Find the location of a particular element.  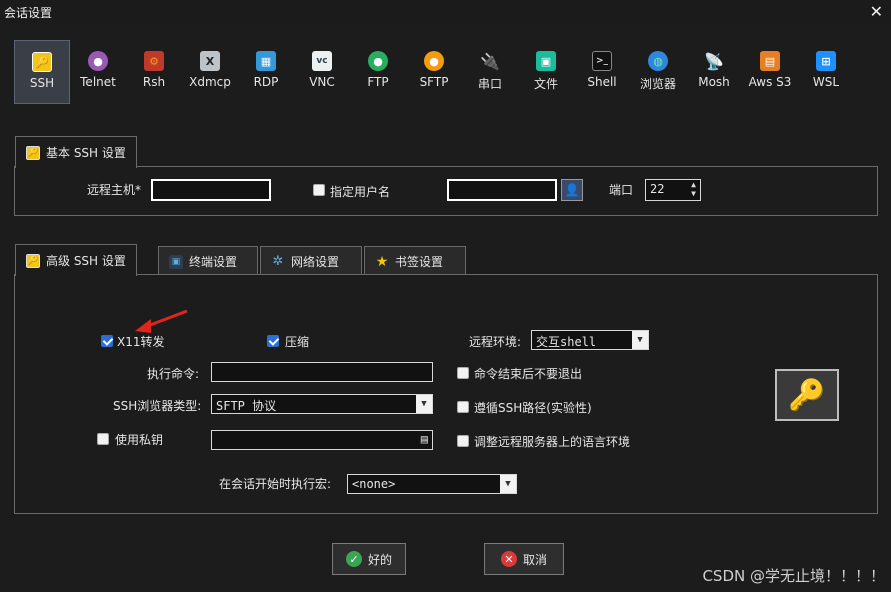

protocol-label: Aws S3 is located at coordinates (770, 82).